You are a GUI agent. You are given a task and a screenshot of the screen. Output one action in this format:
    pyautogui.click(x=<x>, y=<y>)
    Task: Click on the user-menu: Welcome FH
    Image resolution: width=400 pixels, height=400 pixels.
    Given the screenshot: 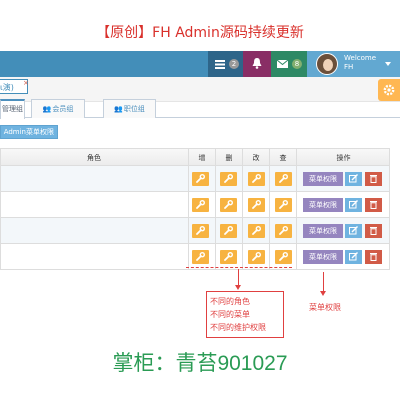 What is the action you would take?
    pyautogui.click(x=353, y=64)
    